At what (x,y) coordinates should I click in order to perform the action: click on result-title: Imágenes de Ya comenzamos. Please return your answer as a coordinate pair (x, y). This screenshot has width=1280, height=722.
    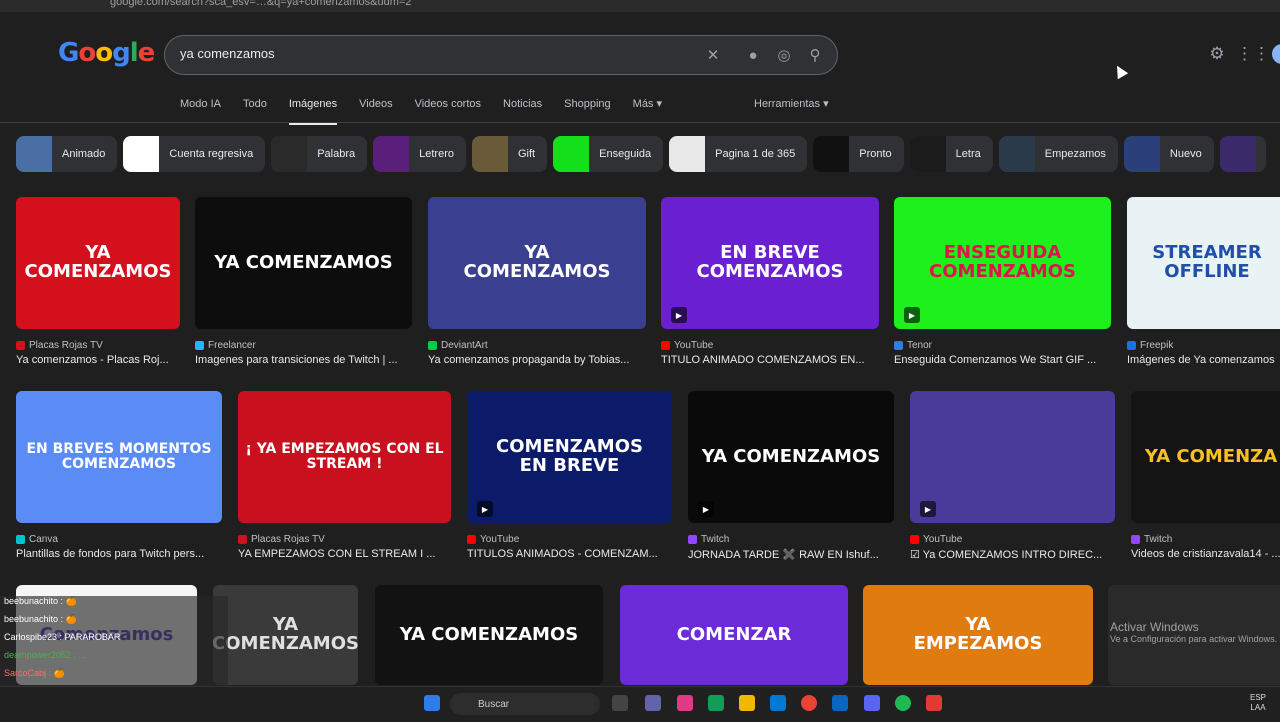
    Looking at the image, I should click on (1203, 360).